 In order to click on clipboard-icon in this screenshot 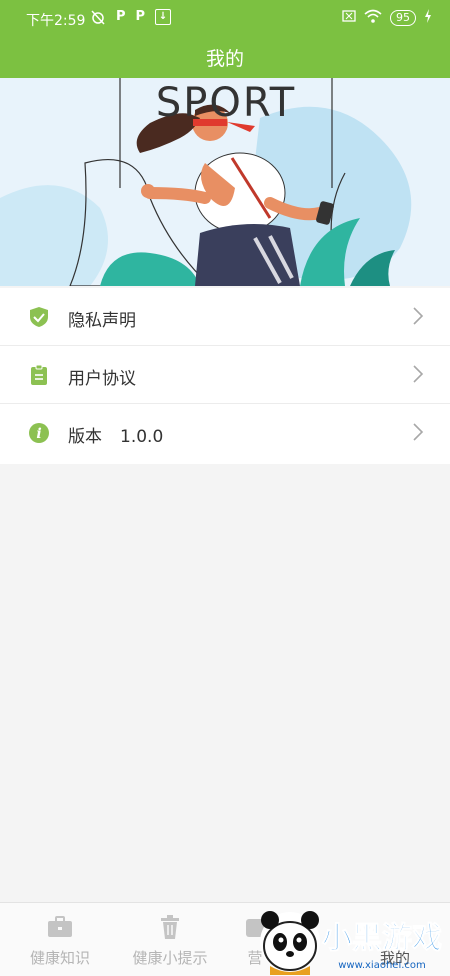, I will do `click(39, 375)`.